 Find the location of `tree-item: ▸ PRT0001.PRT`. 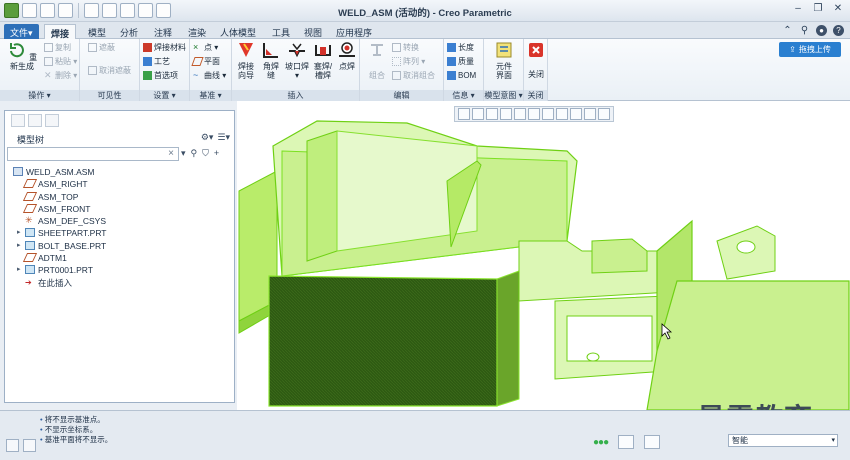

tree-item: ▸ PRT0001.PRT is located at coordinates (120, 270).